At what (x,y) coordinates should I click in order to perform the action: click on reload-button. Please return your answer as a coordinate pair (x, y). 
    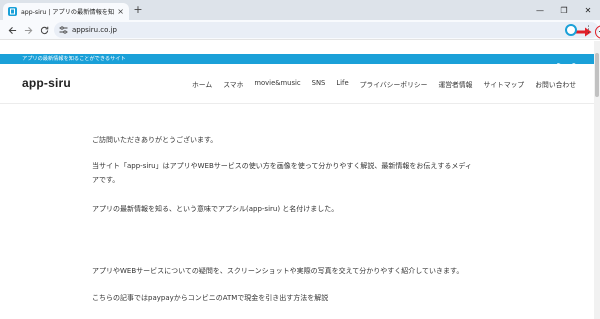
    Looking at the image, I should click on (44, 30).